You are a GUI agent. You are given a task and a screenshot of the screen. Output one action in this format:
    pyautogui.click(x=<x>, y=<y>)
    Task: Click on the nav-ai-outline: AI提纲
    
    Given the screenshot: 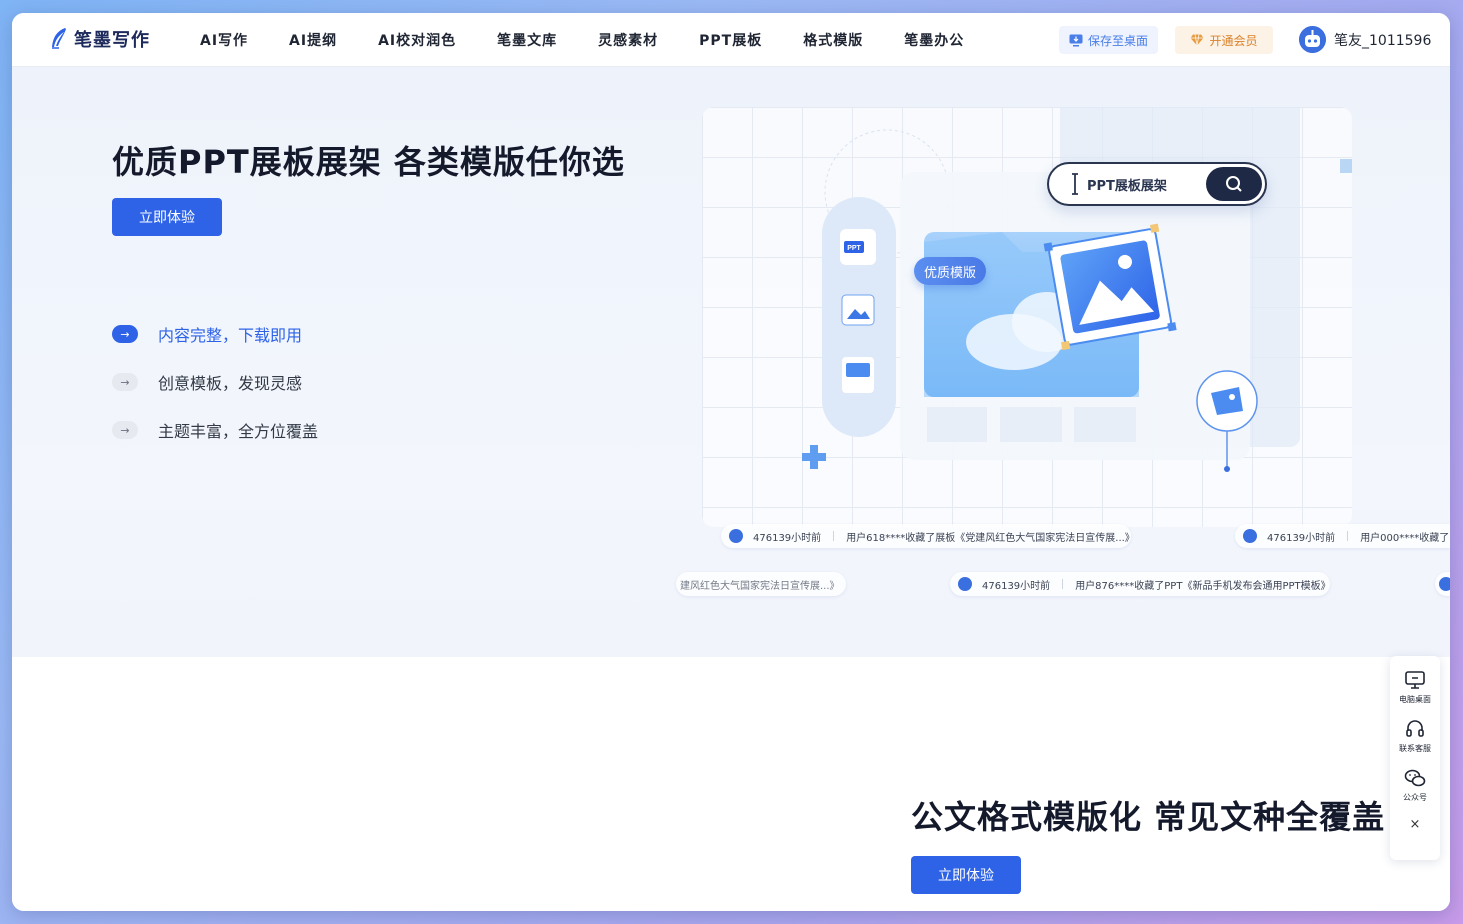 What is the action you would take?
    pyautogui.click(x=313, y=40)
    